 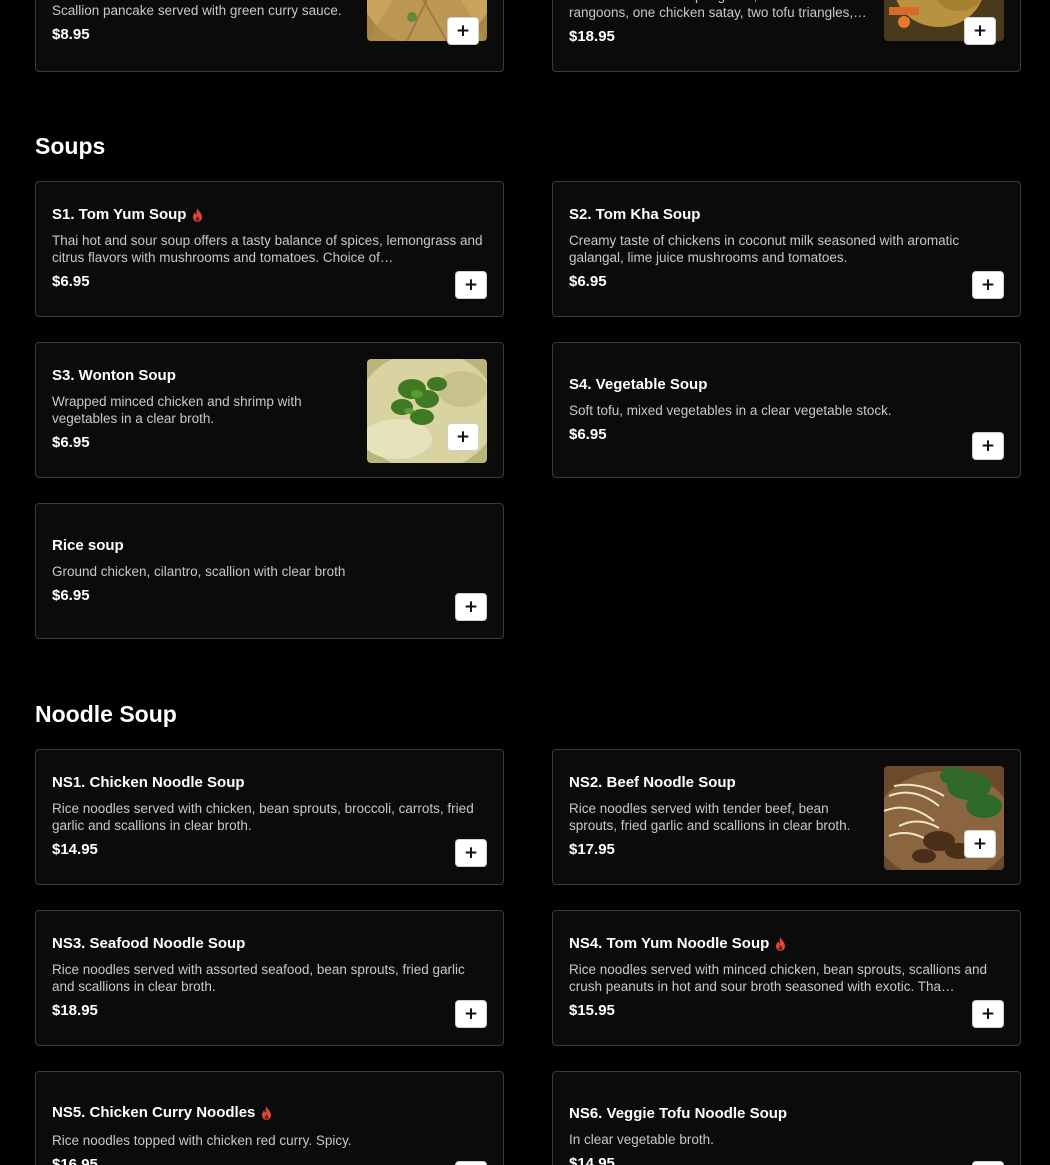 I want to click on section-title-soups: Soups, so click(x=70, y=146).